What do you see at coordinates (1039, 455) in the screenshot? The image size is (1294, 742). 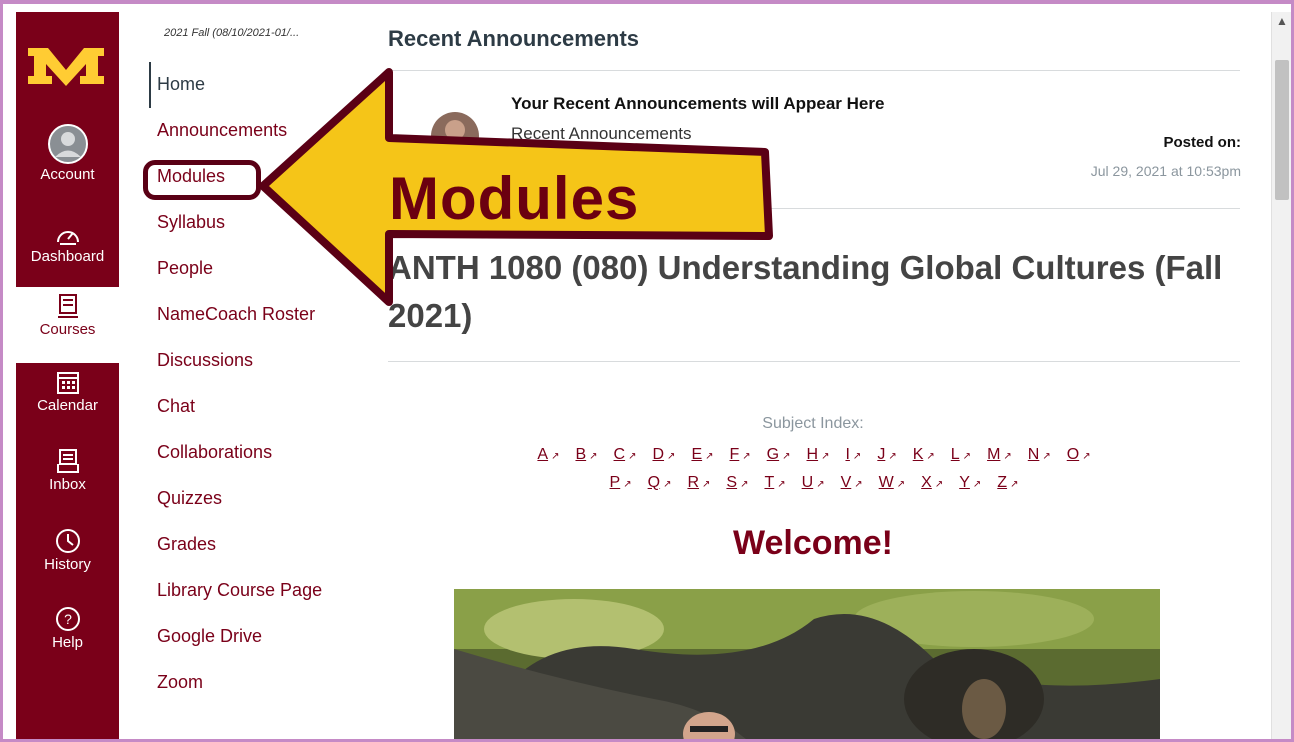 I see `index-link: N` at bounding box center [1039, 455].